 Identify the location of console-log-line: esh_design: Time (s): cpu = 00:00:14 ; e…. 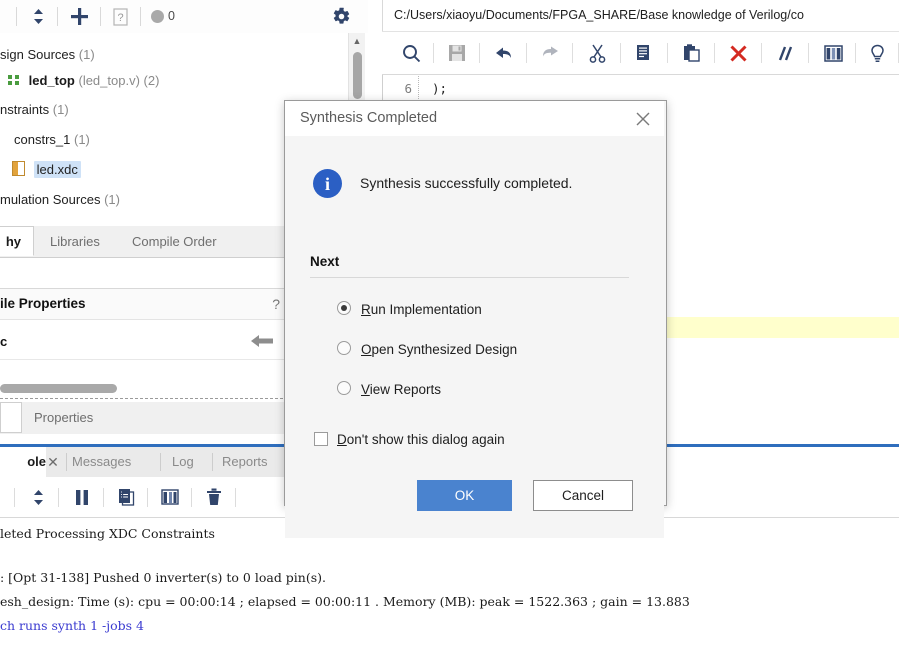
(345, 601).